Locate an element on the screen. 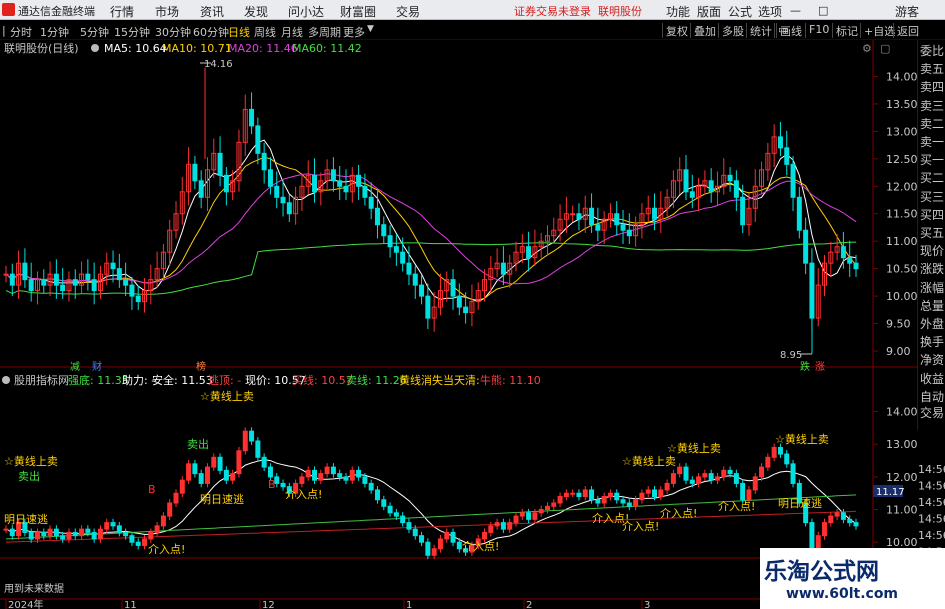  tab-period-60min: 60分钟 is located at coordinates (211, 32).